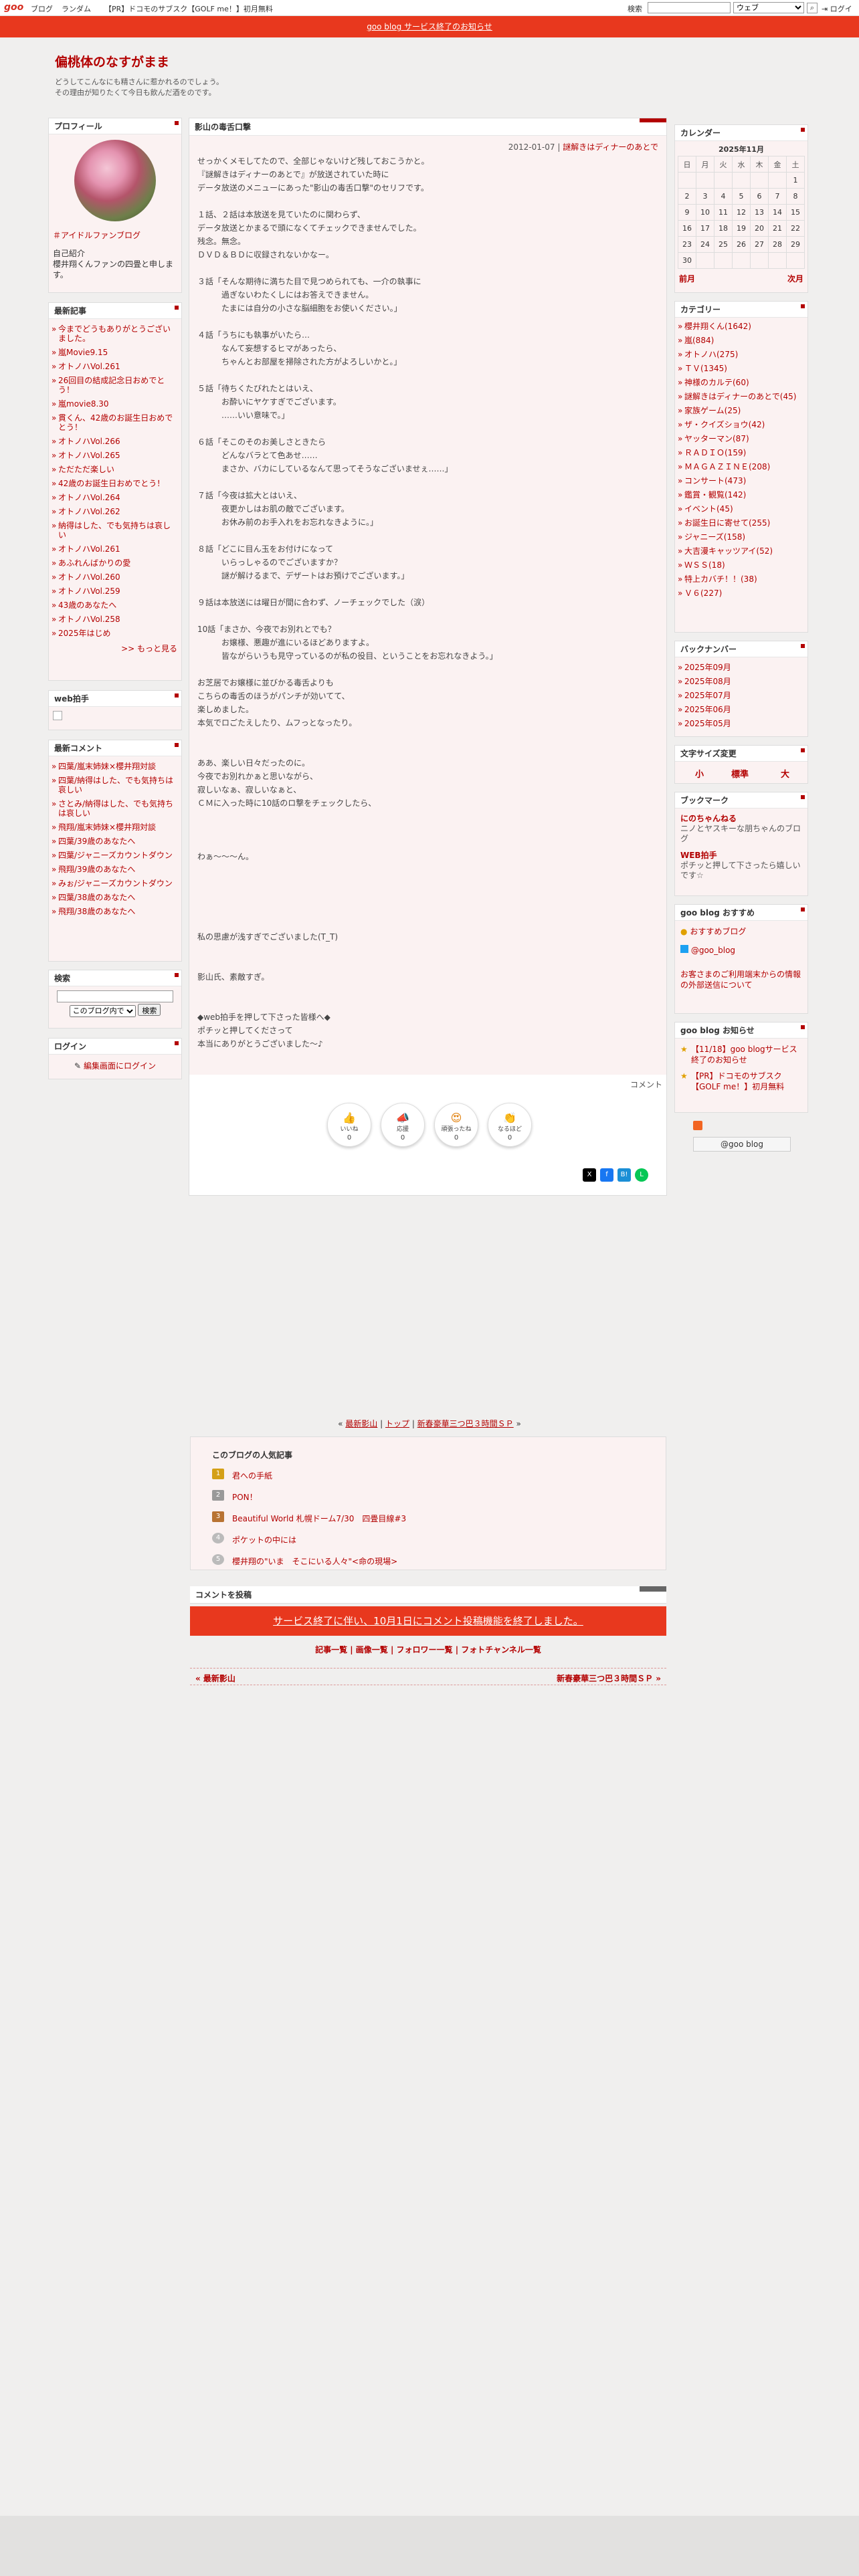 This screenshot has width=859, height=2576. Describe the element at coordinates (741, 723) in the screenshot. I see `backnumber-link: 2025年05月` at that location.